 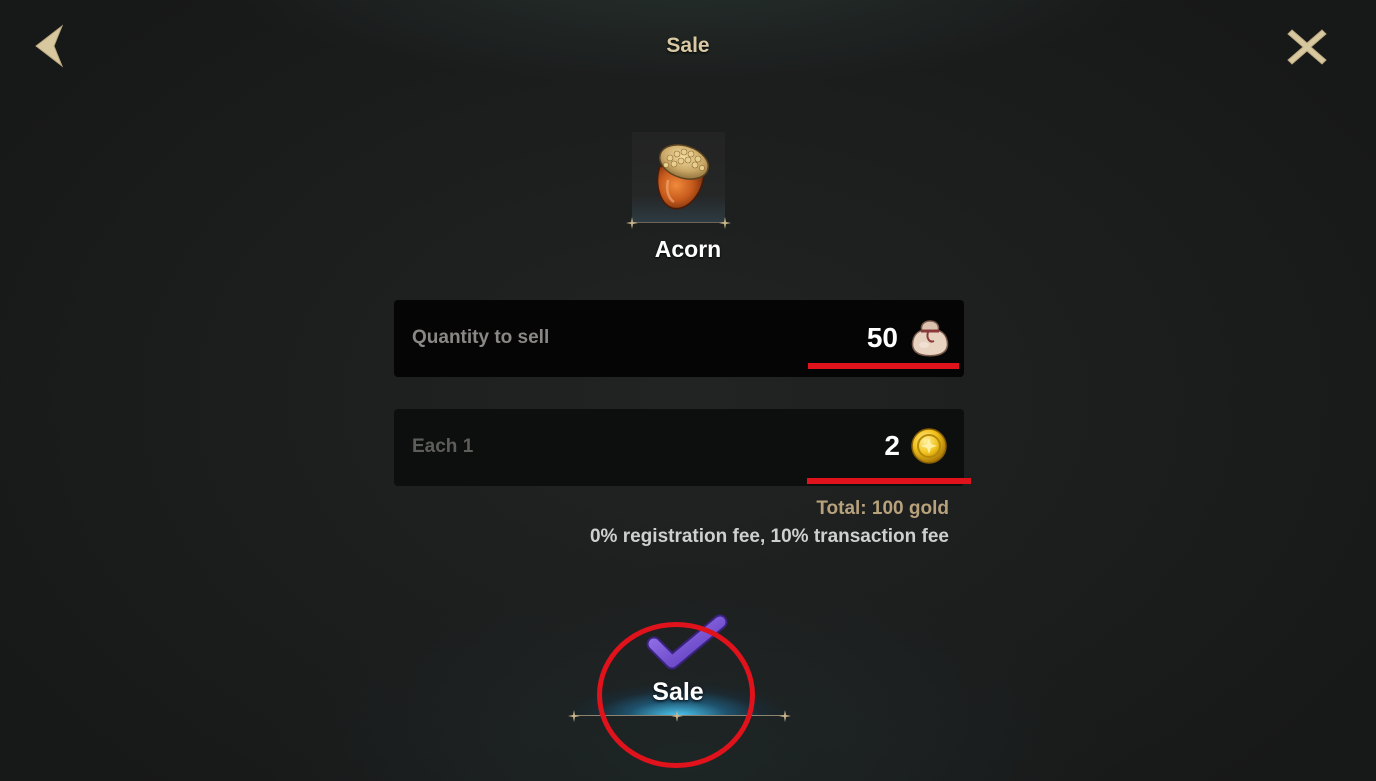 What do you see at coordinates (688, 249) in the screenshot?
I see `item-name: Acorn` at bounding box center [688, 249].